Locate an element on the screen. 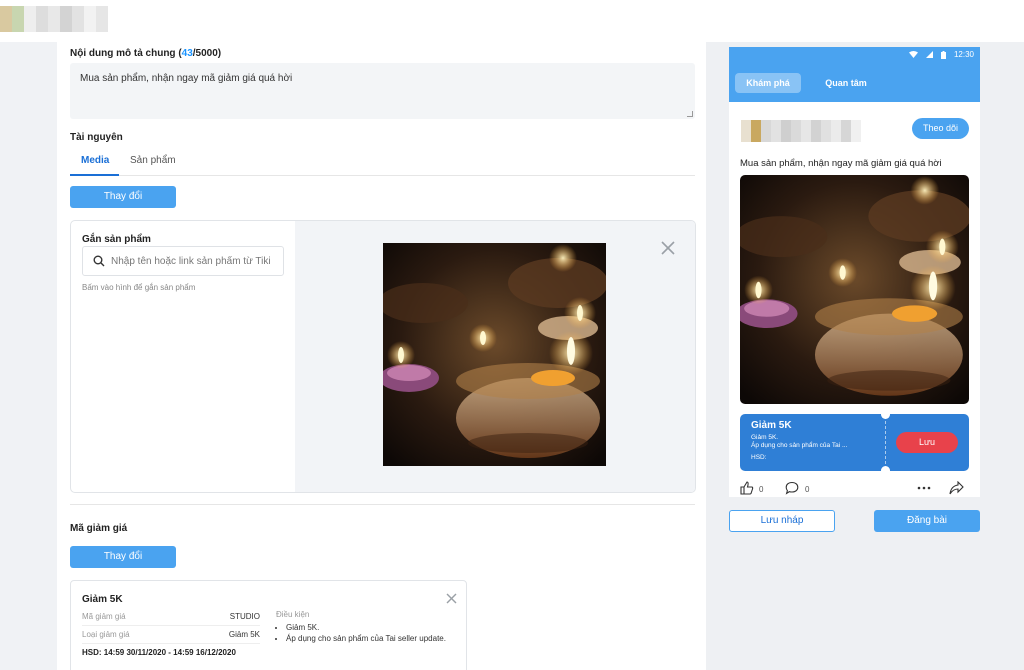 This screenshot has width=1024, height=670. voucher-title: Giảm 5K is located at coordinates (102, 599).